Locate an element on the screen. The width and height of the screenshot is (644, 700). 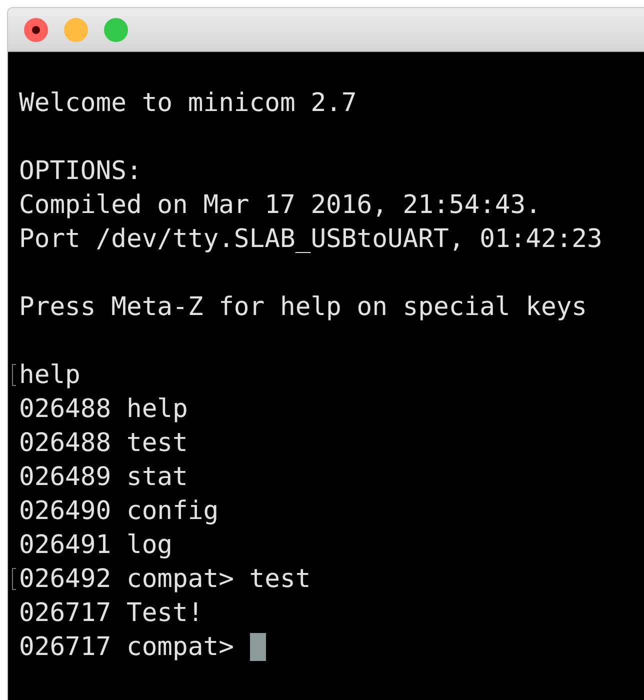
terminal-line: 026492 compat> test is located at coordinates (164, 579).